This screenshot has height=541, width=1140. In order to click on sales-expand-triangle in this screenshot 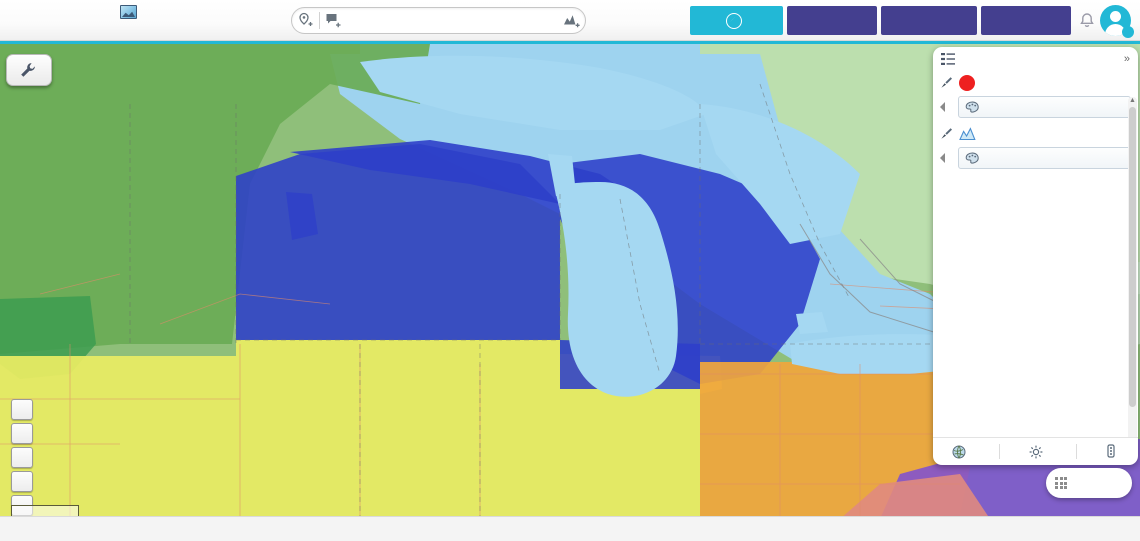, I will do `click(942, 107)`.